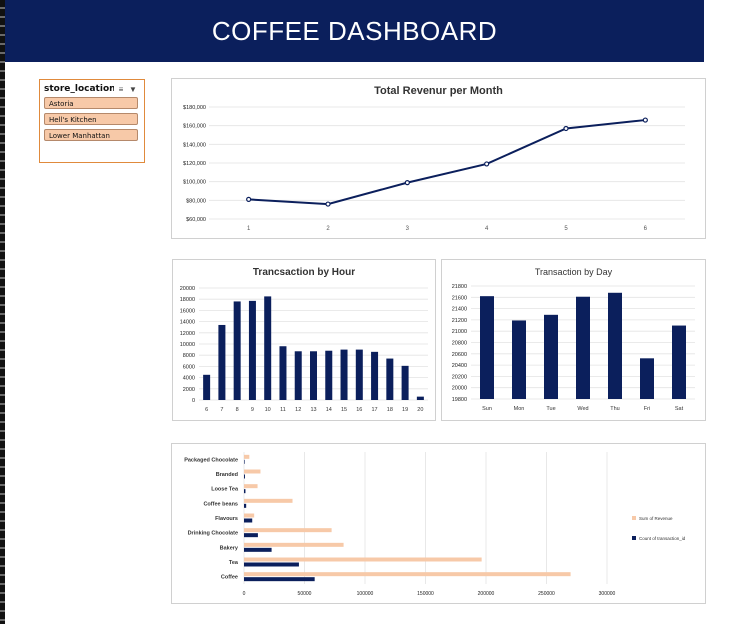 The width and height of the screenshot is (754, 624). What do you see at coordinates (546, 594) in the screenshot?
I see `x-tick-label: 250000` at bounding box center [546, 594].